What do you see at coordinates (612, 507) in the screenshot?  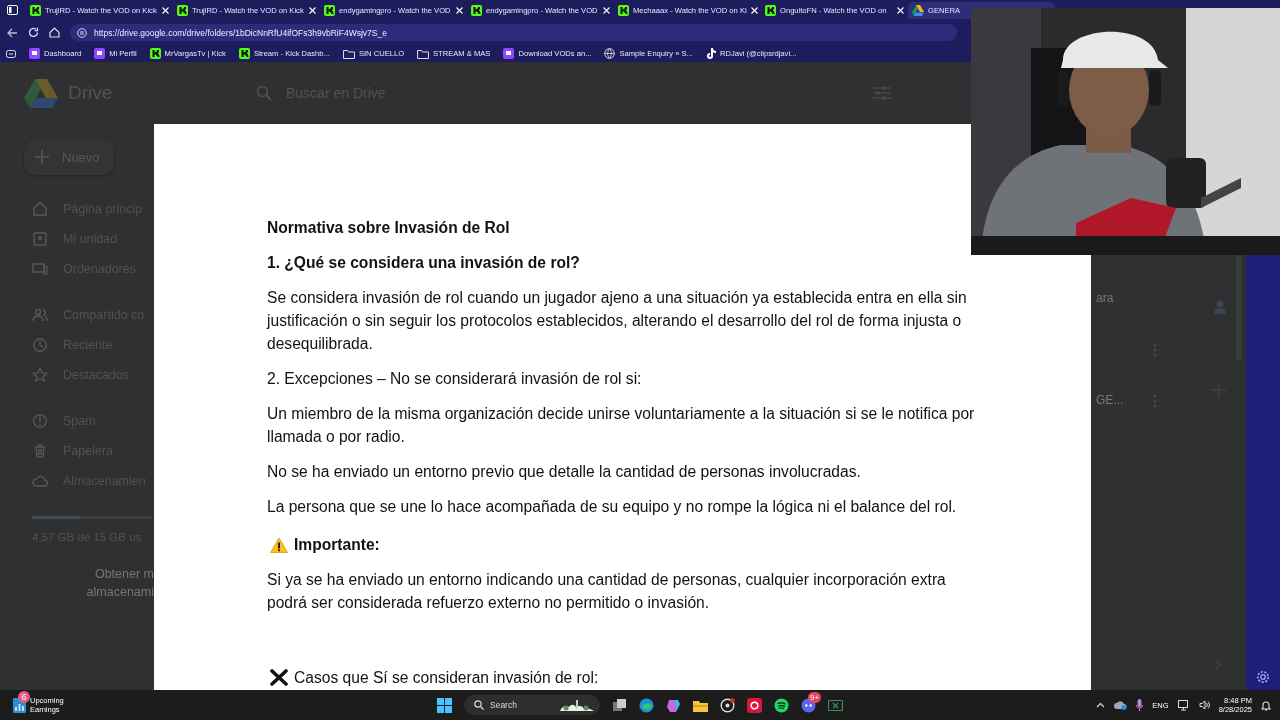 I see `paragraph: La persona que se une lo hace acompañada de su equipo y no rompe la lógica ni el balance del rol.` at bounding box center [612, 507].